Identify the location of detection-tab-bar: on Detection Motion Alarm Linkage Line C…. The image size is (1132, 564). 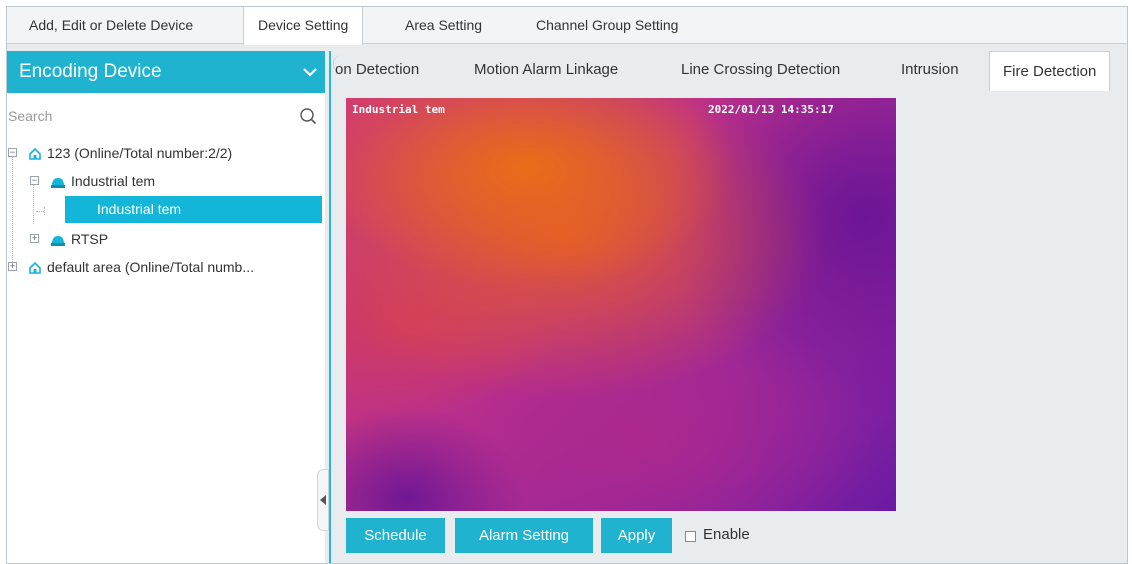
(729, 71).